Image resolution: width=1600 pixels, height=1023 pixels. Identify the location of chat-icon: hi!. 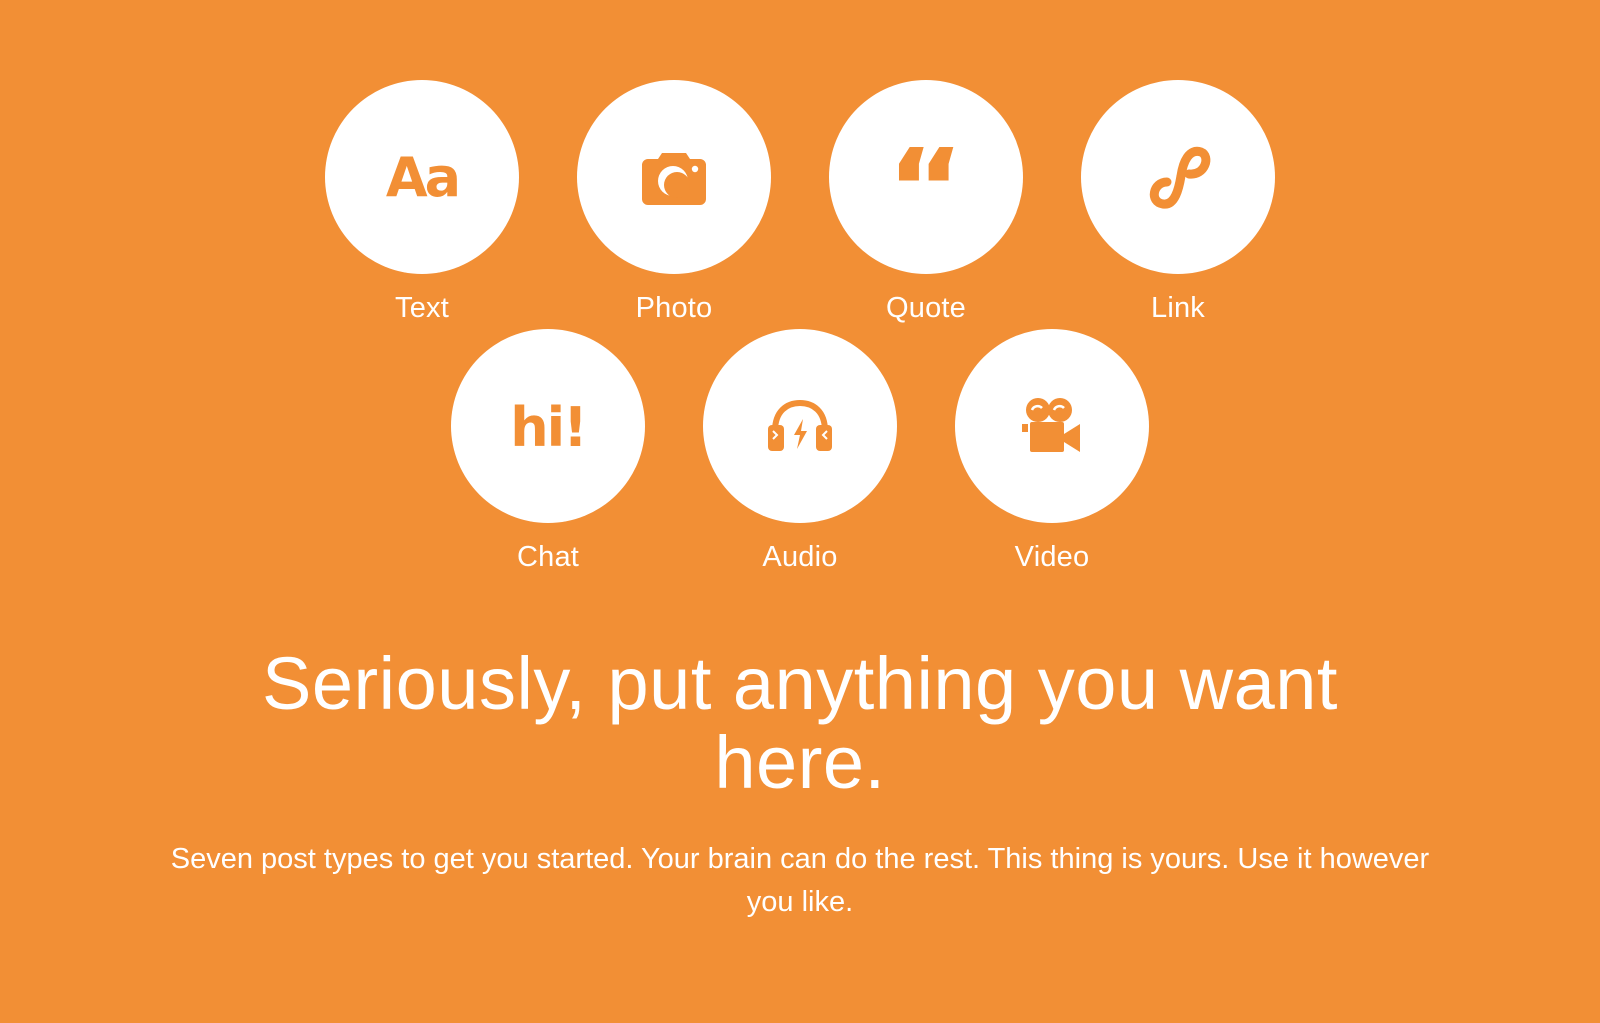
(549, 426).